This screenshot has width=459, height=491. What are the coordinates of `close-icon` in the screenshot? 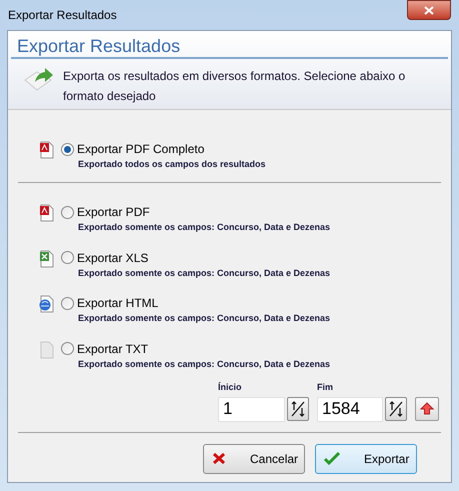 It's located at (429, 10).